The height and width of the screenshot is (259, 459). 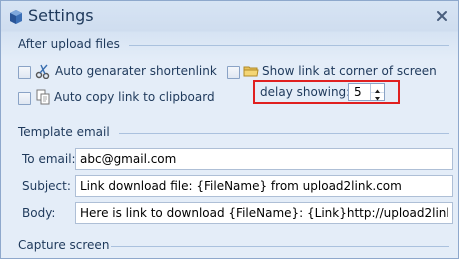 What do you see at coordinates (134, 97) in the screenshot?
I see `auto-copy-label: Auto copy link to clipboard` at bounding box center [134, 97].